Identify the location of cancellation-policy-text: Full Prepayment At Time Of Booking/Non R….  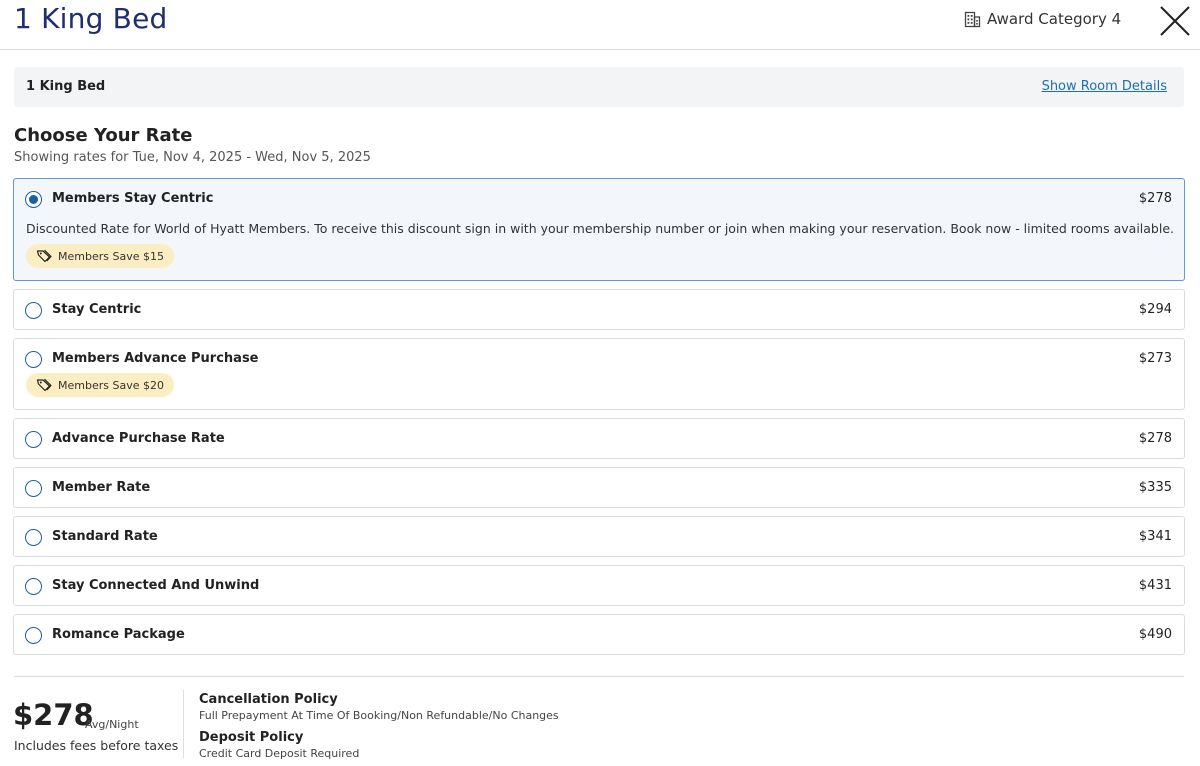
(379, 715).